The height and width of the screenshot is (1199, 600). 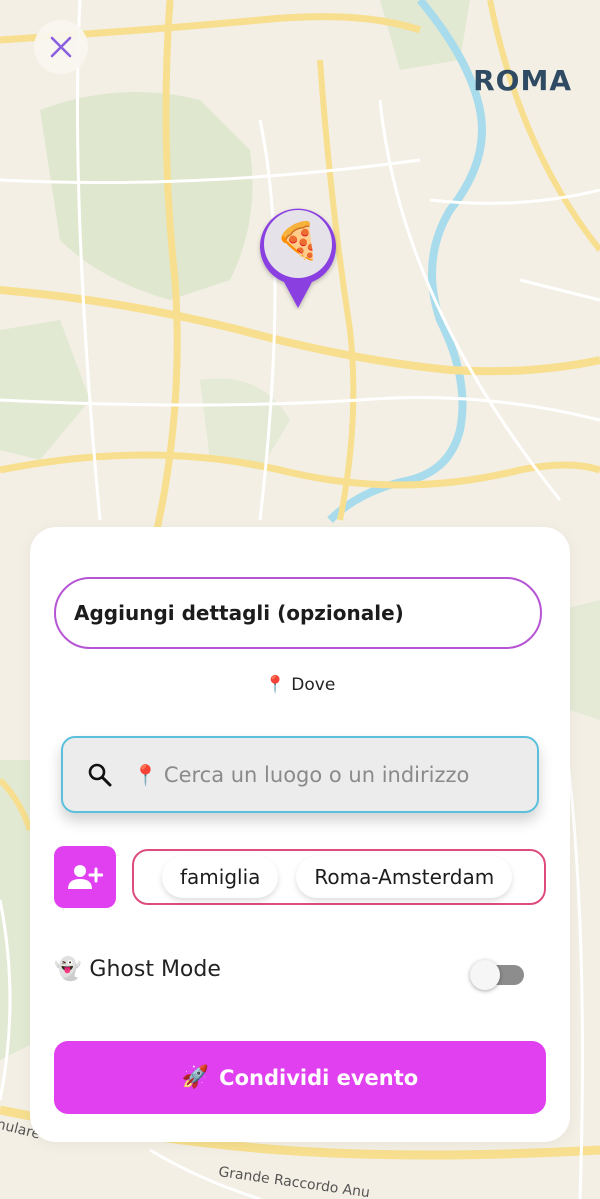 I want to click on ghost-mode-label: Ghost Mode, so click(x=155, y=969).